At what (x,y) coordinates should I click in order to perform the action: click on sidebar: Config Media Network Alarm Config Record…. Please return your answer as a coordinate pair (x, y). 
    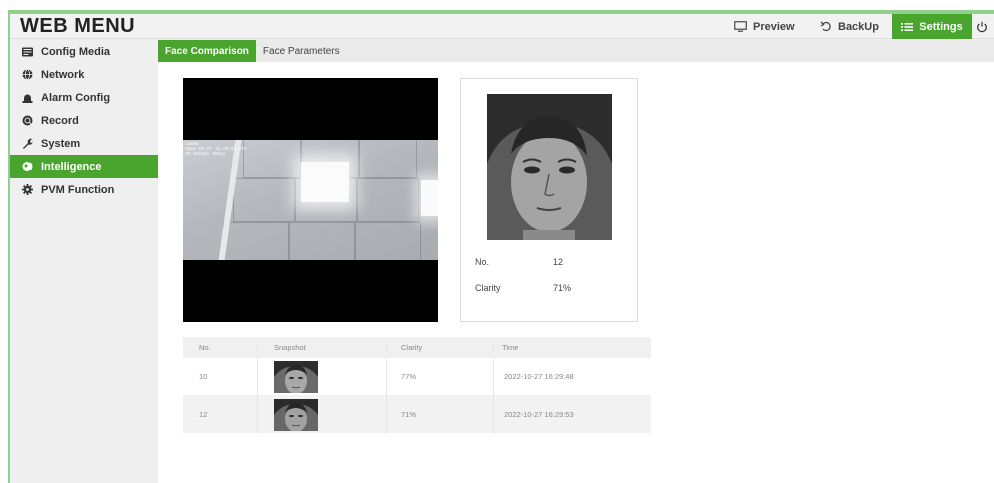
    Looking at the image, I should click on (84, 261).